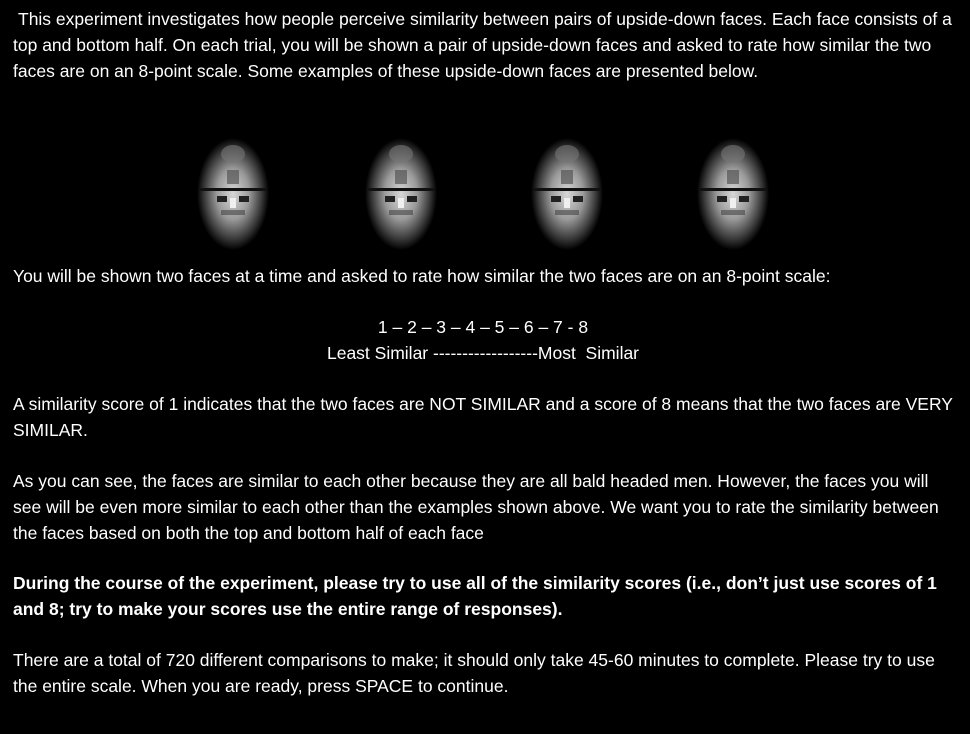 The width and height of the screenshot is (970, 734). What do you see at coordinates (483, 327) in the screenshot?
I see `scale-numbers: 1 – 2 – 3 – 4 – 5 – 6 – 7 - 8` at bounding box center [483, 327].